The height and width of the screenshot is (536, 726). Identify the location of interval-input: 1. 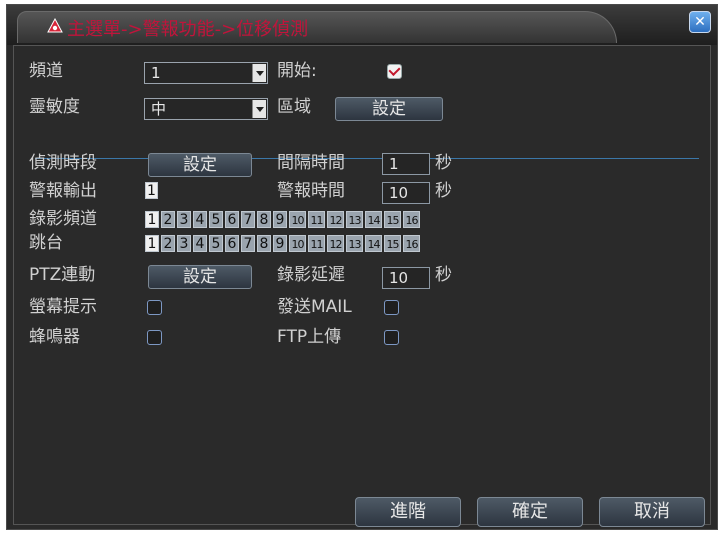
(406, 164).